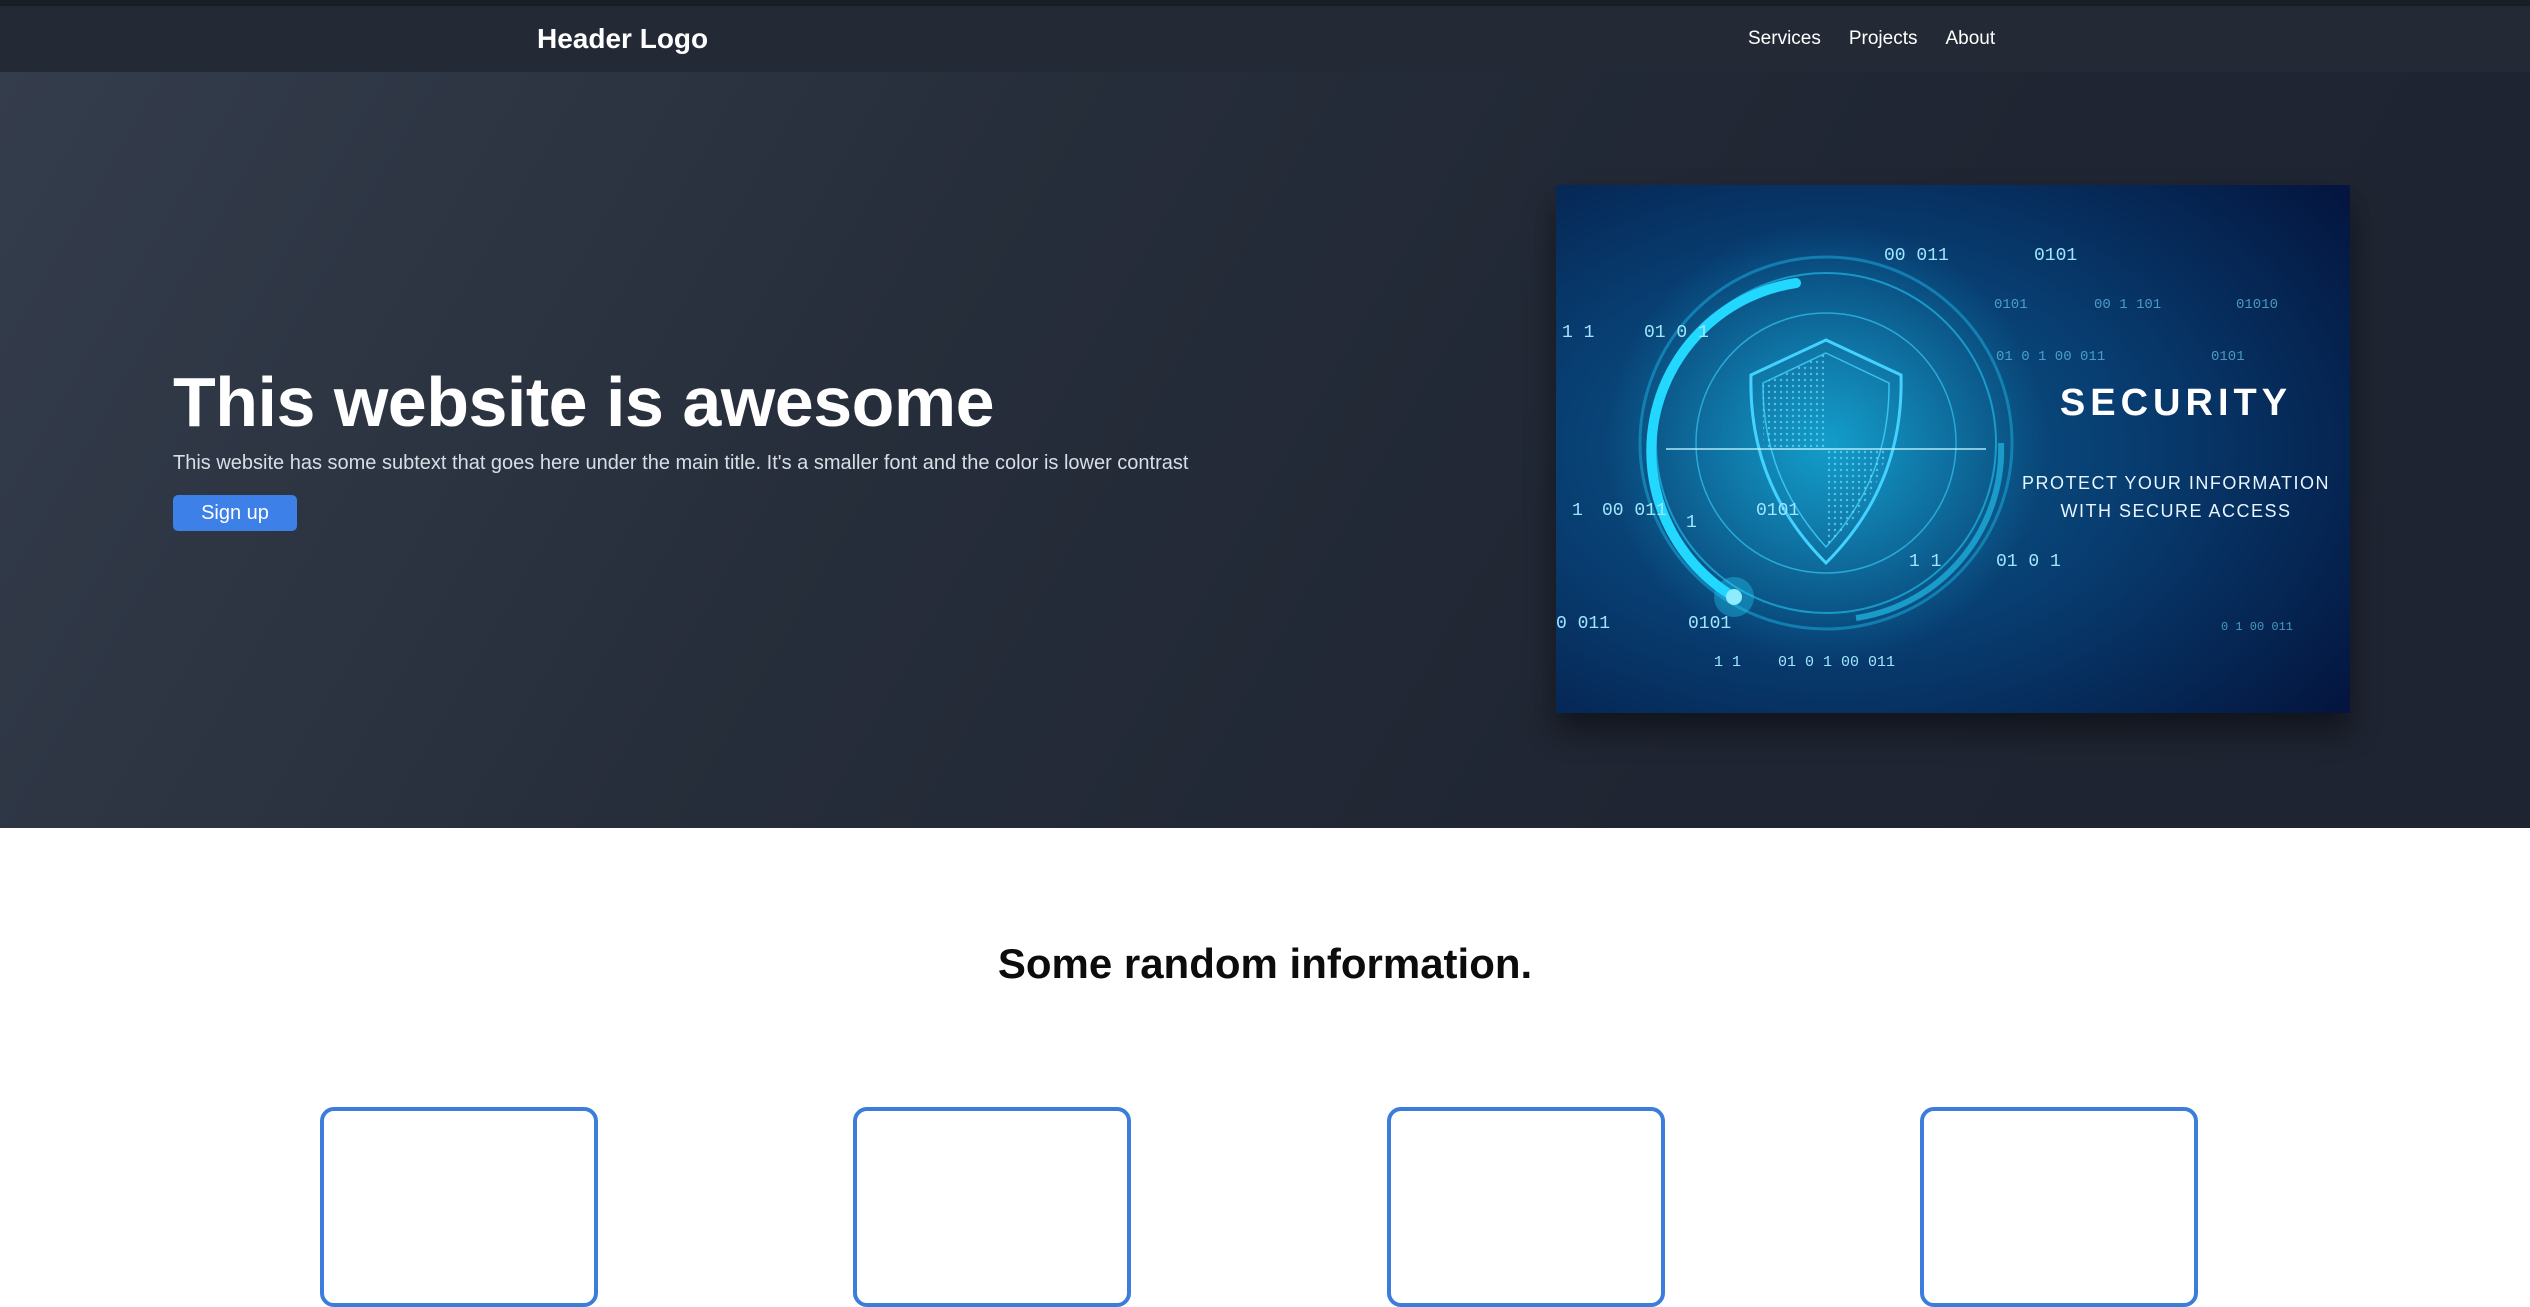 The width and height of the screenshot is (2530, 1307). I want to click on image-tagline-2: WITH SECURE ACCESS, so click(2175, 511).